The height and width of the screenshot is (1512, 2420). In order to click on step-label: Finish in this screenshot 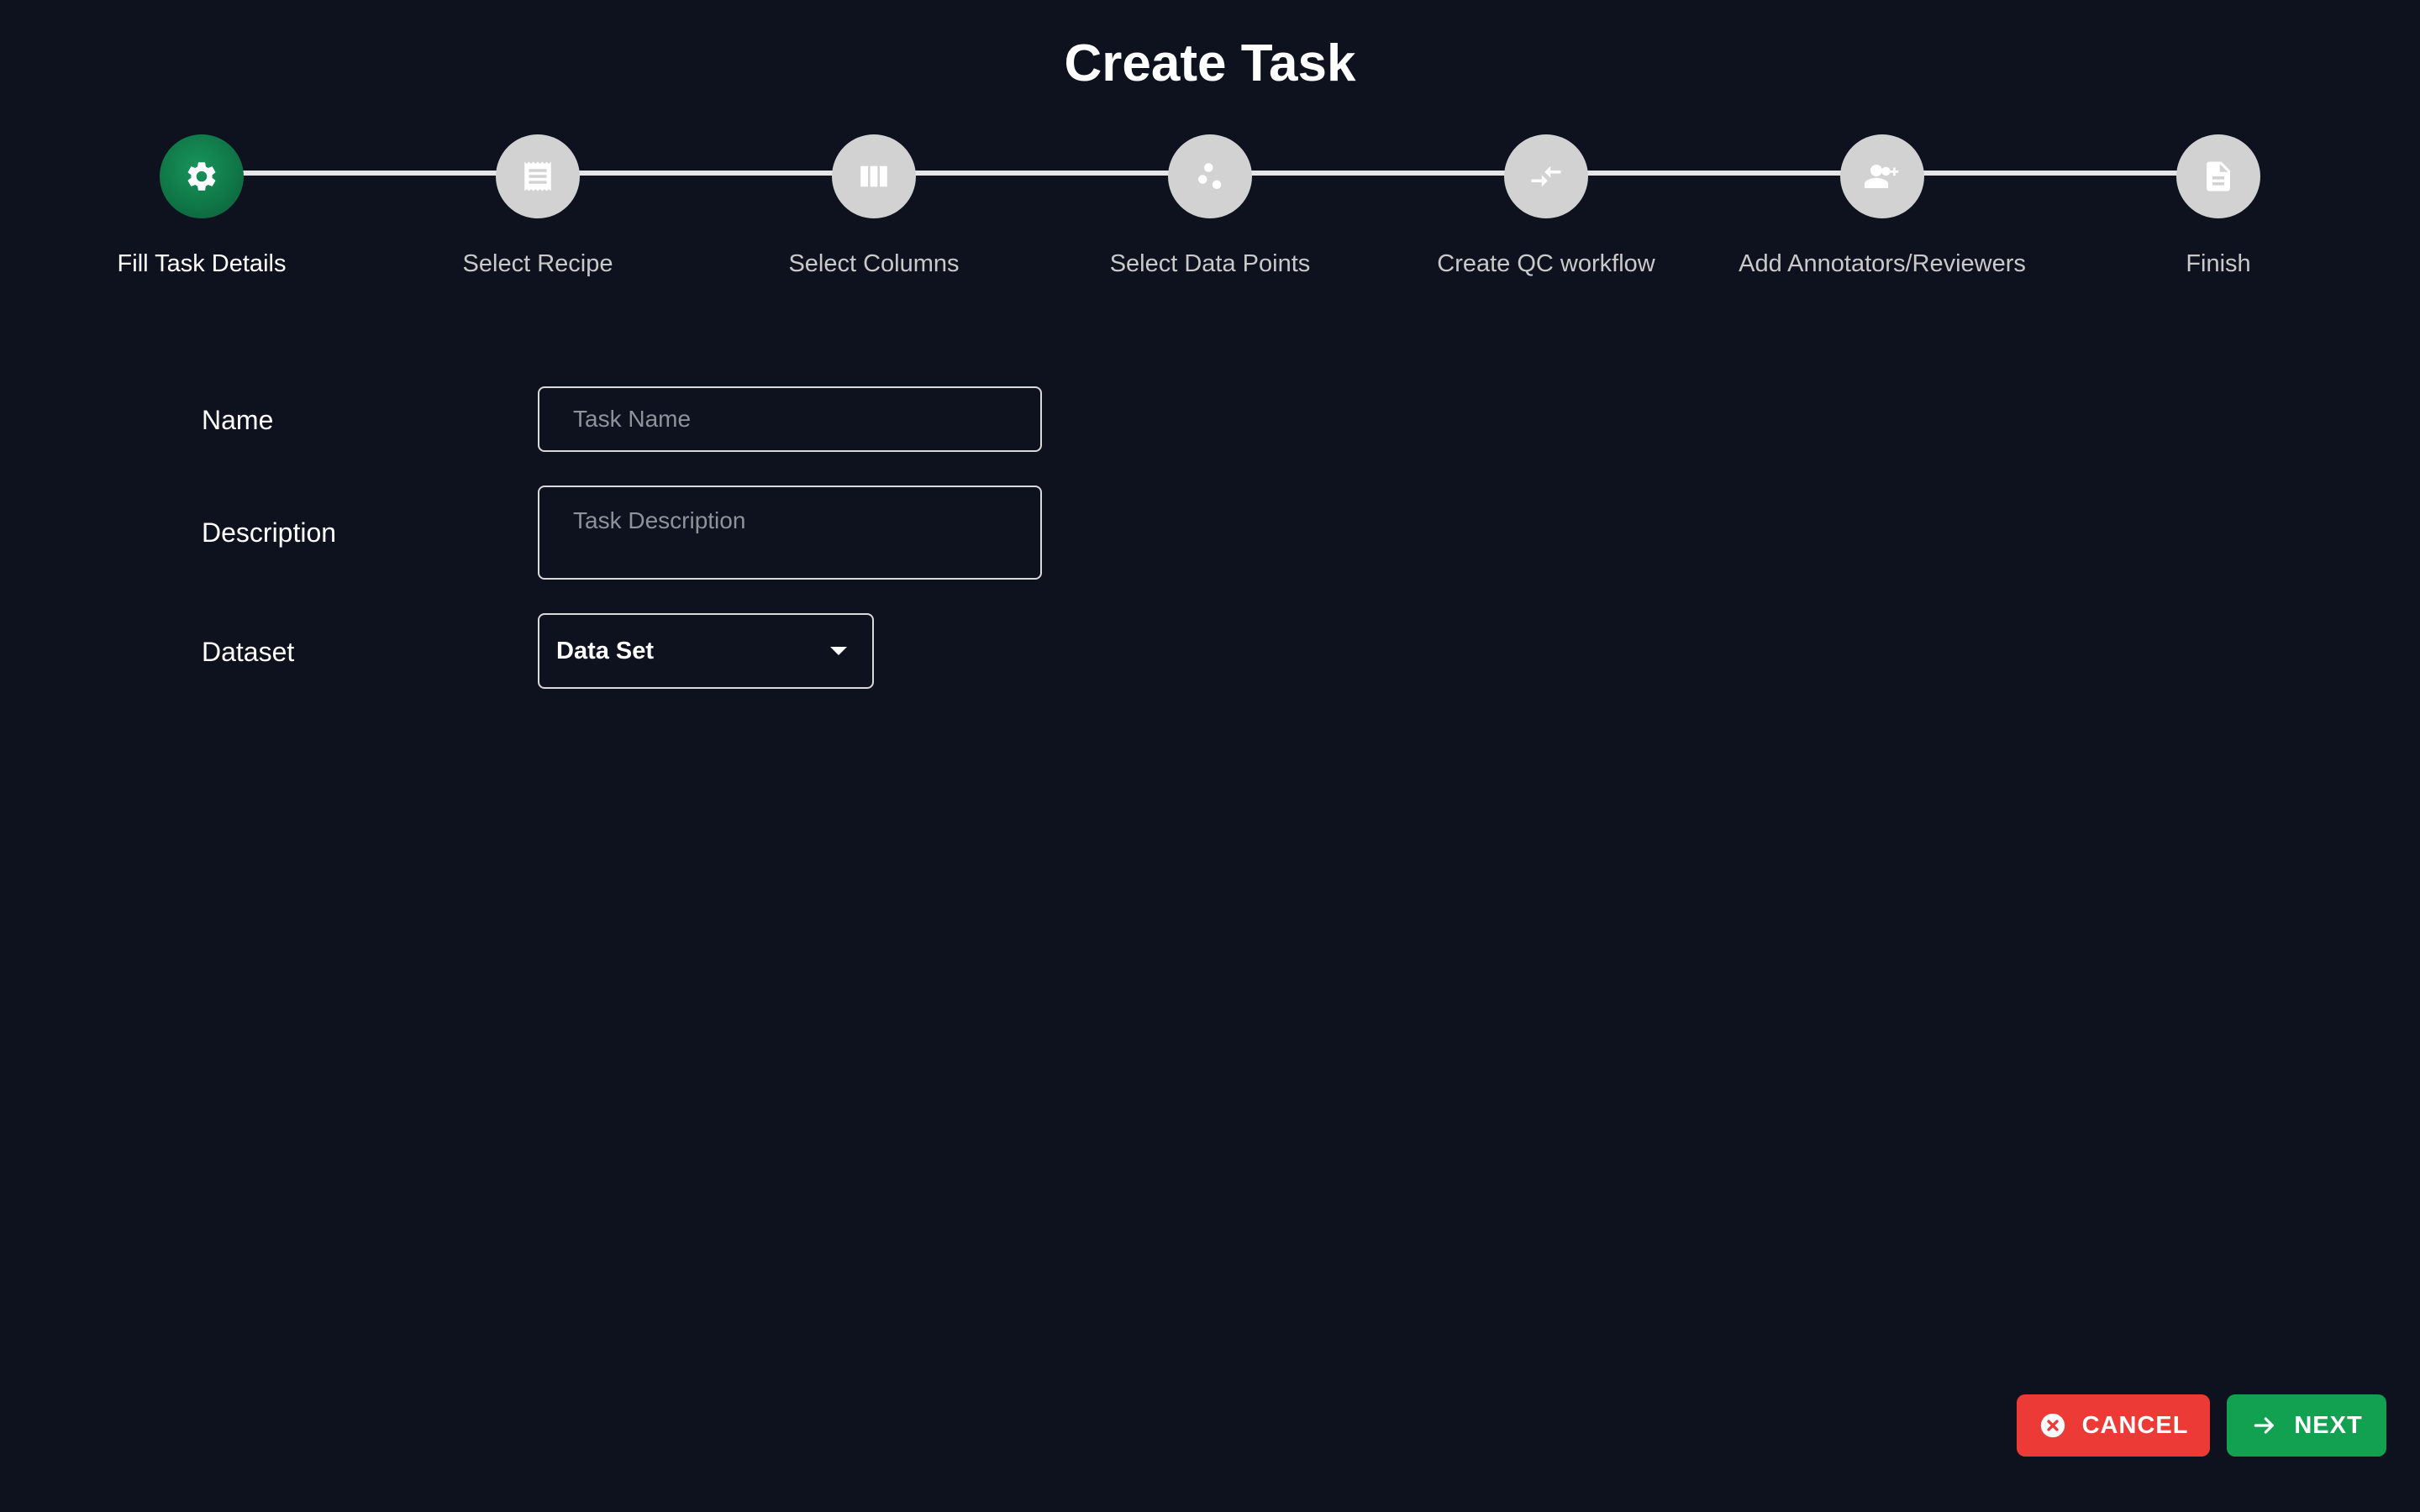, I will do `click(2218, 263)`.